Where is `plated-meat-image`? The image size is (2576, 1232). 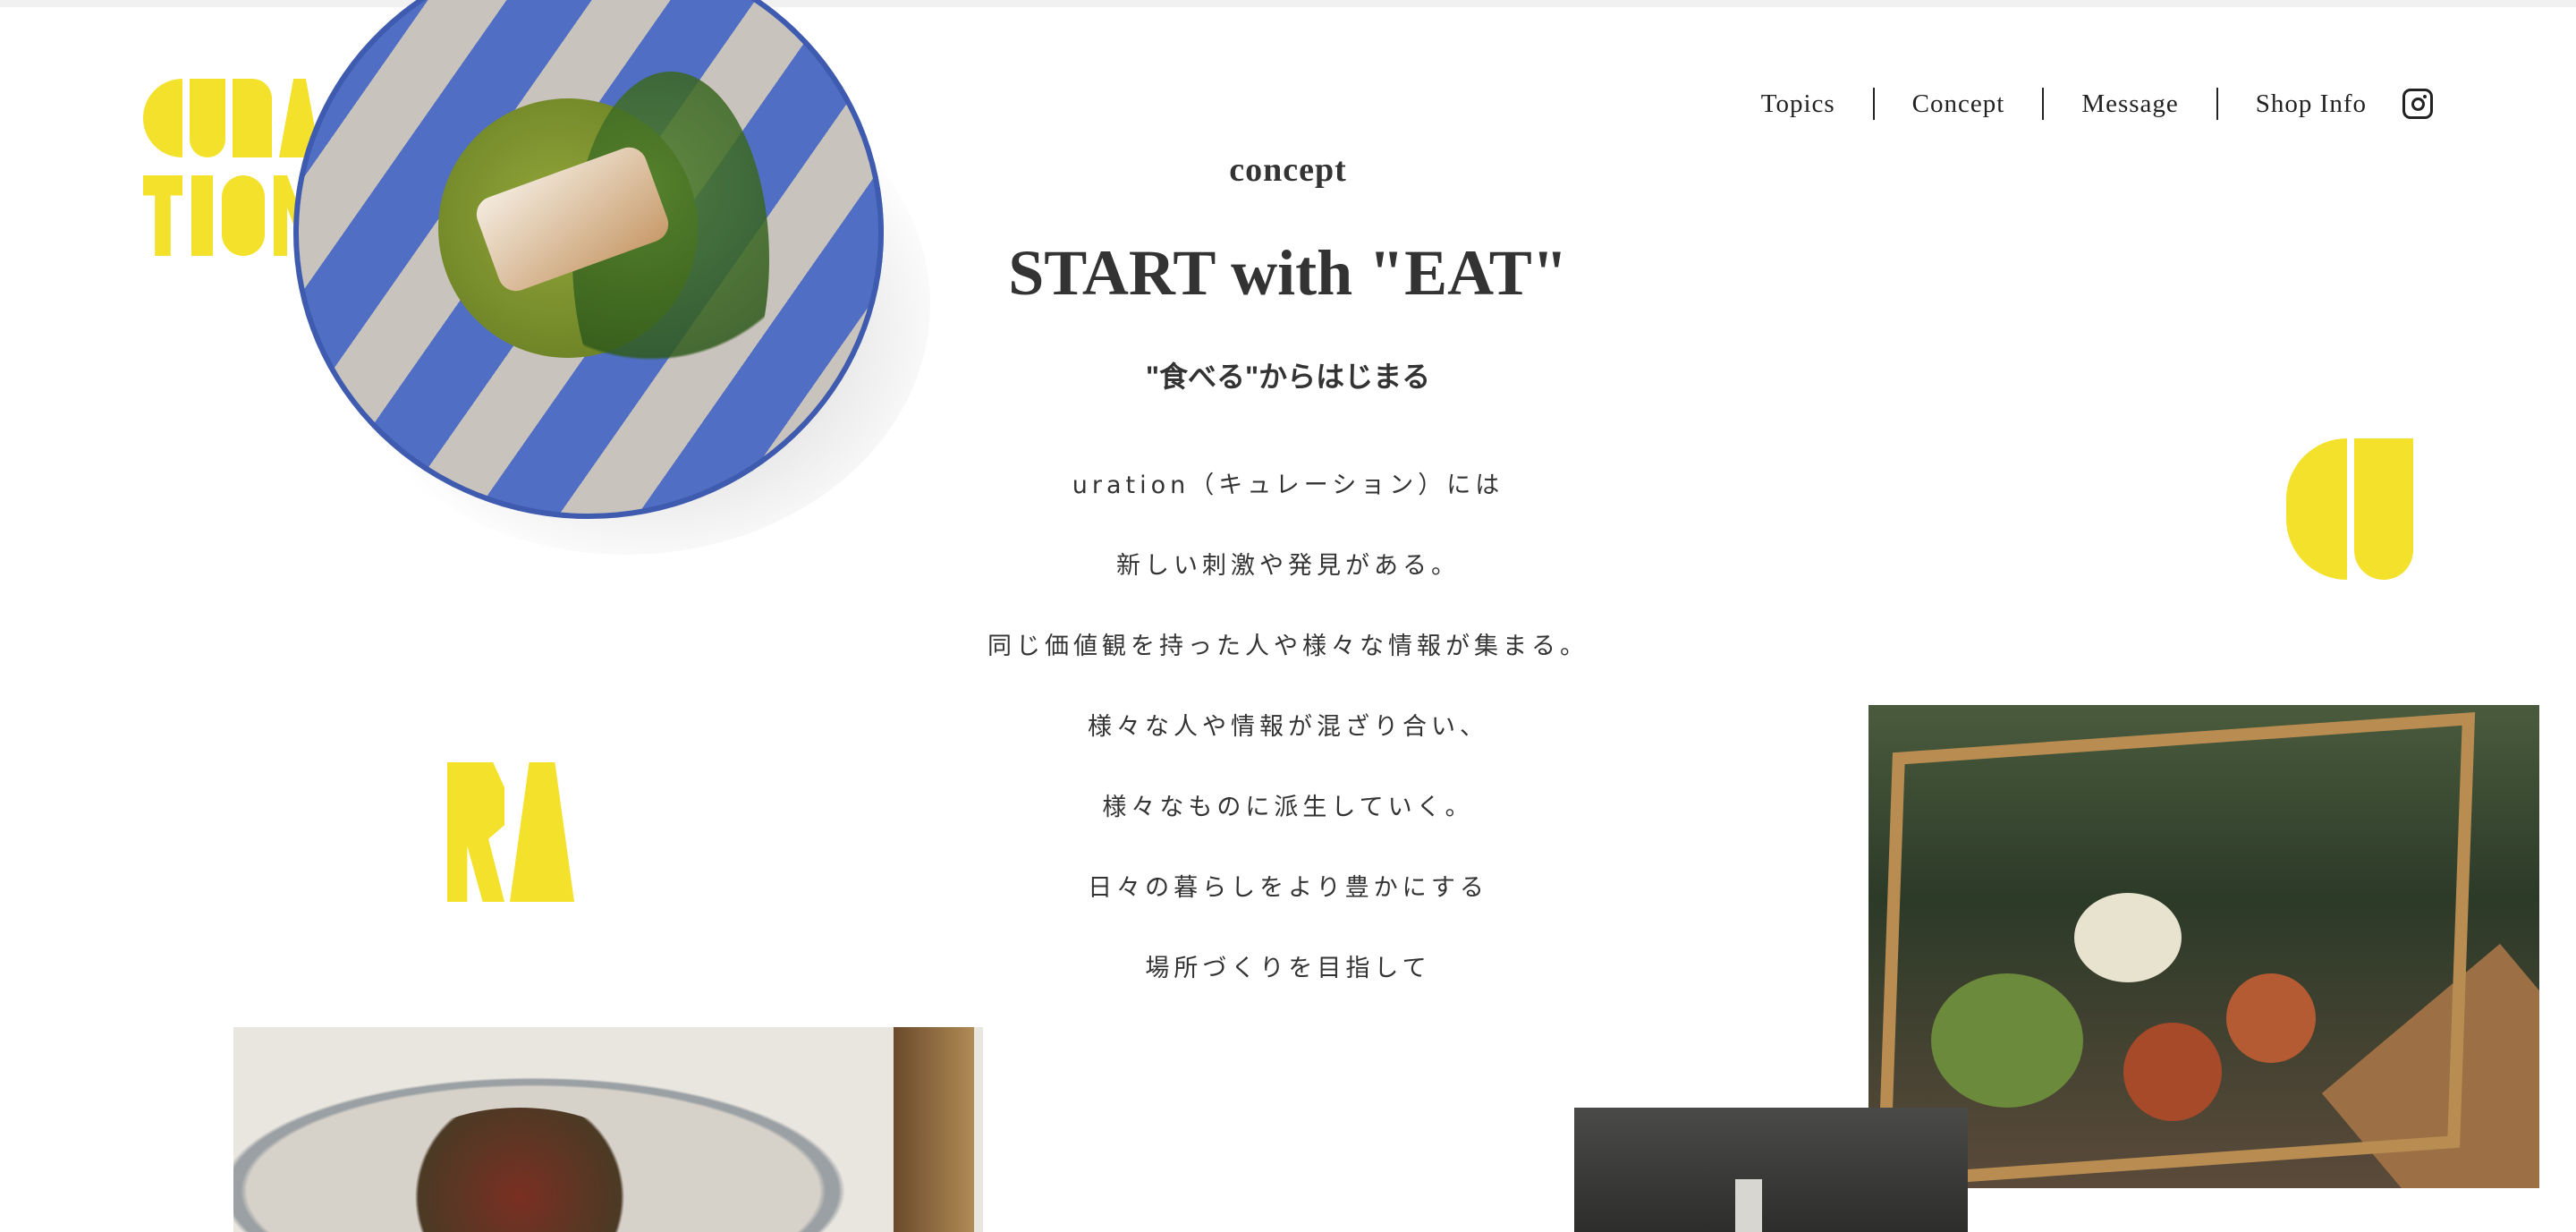
plated-meat-image is located at coordinates (608, 1129).